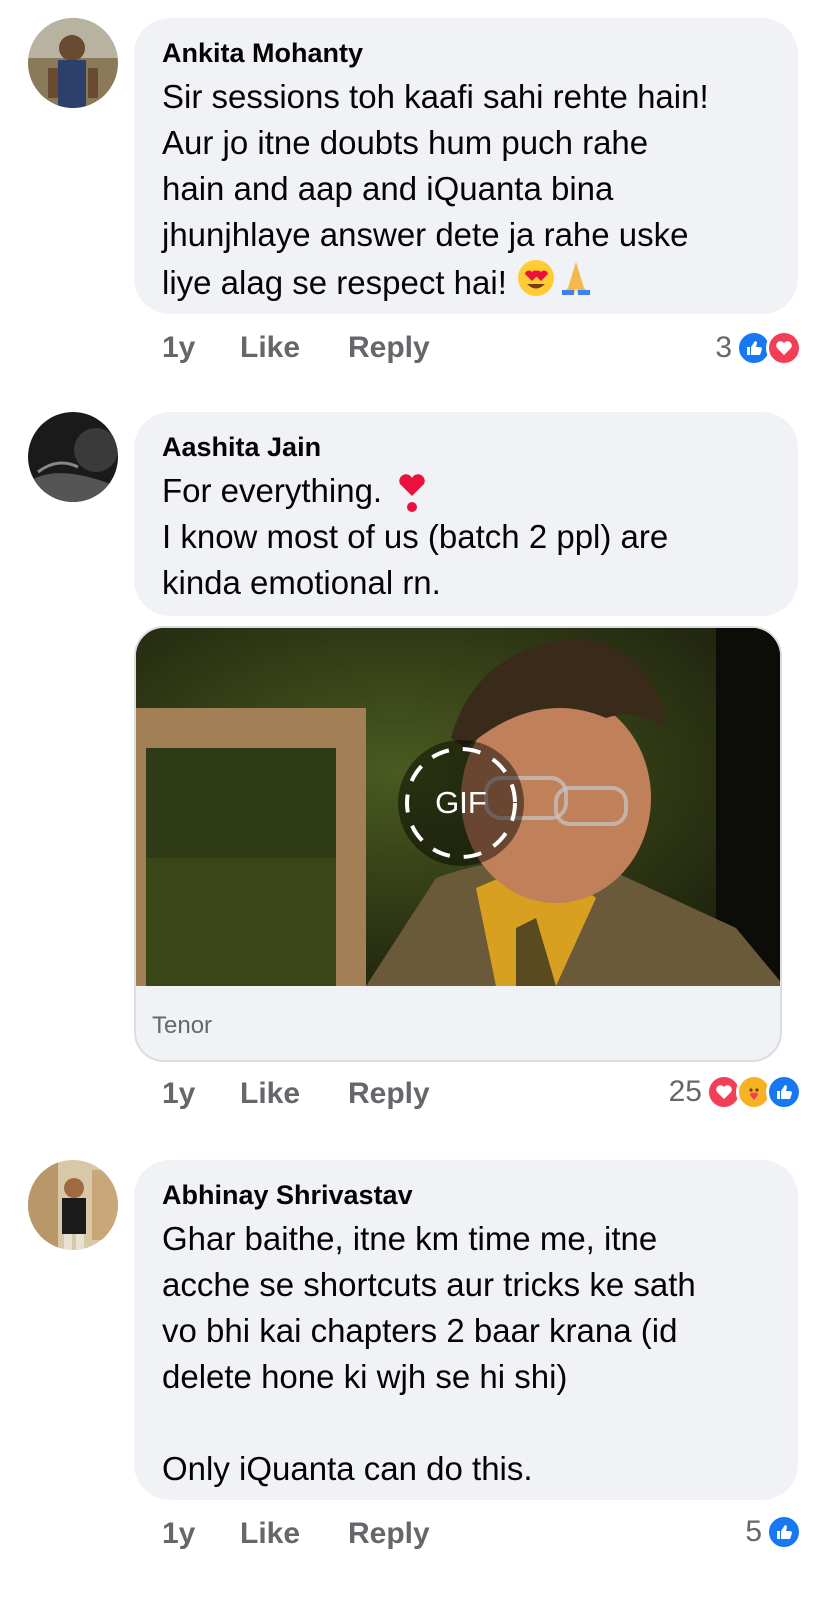 Image resolution: width=824 pixels, height=1600 pixels. What do you see at coordinates (182, 1026) in the screenshot?
I see `gif-source-label: Tenor` at bounding box center [182, 1026].